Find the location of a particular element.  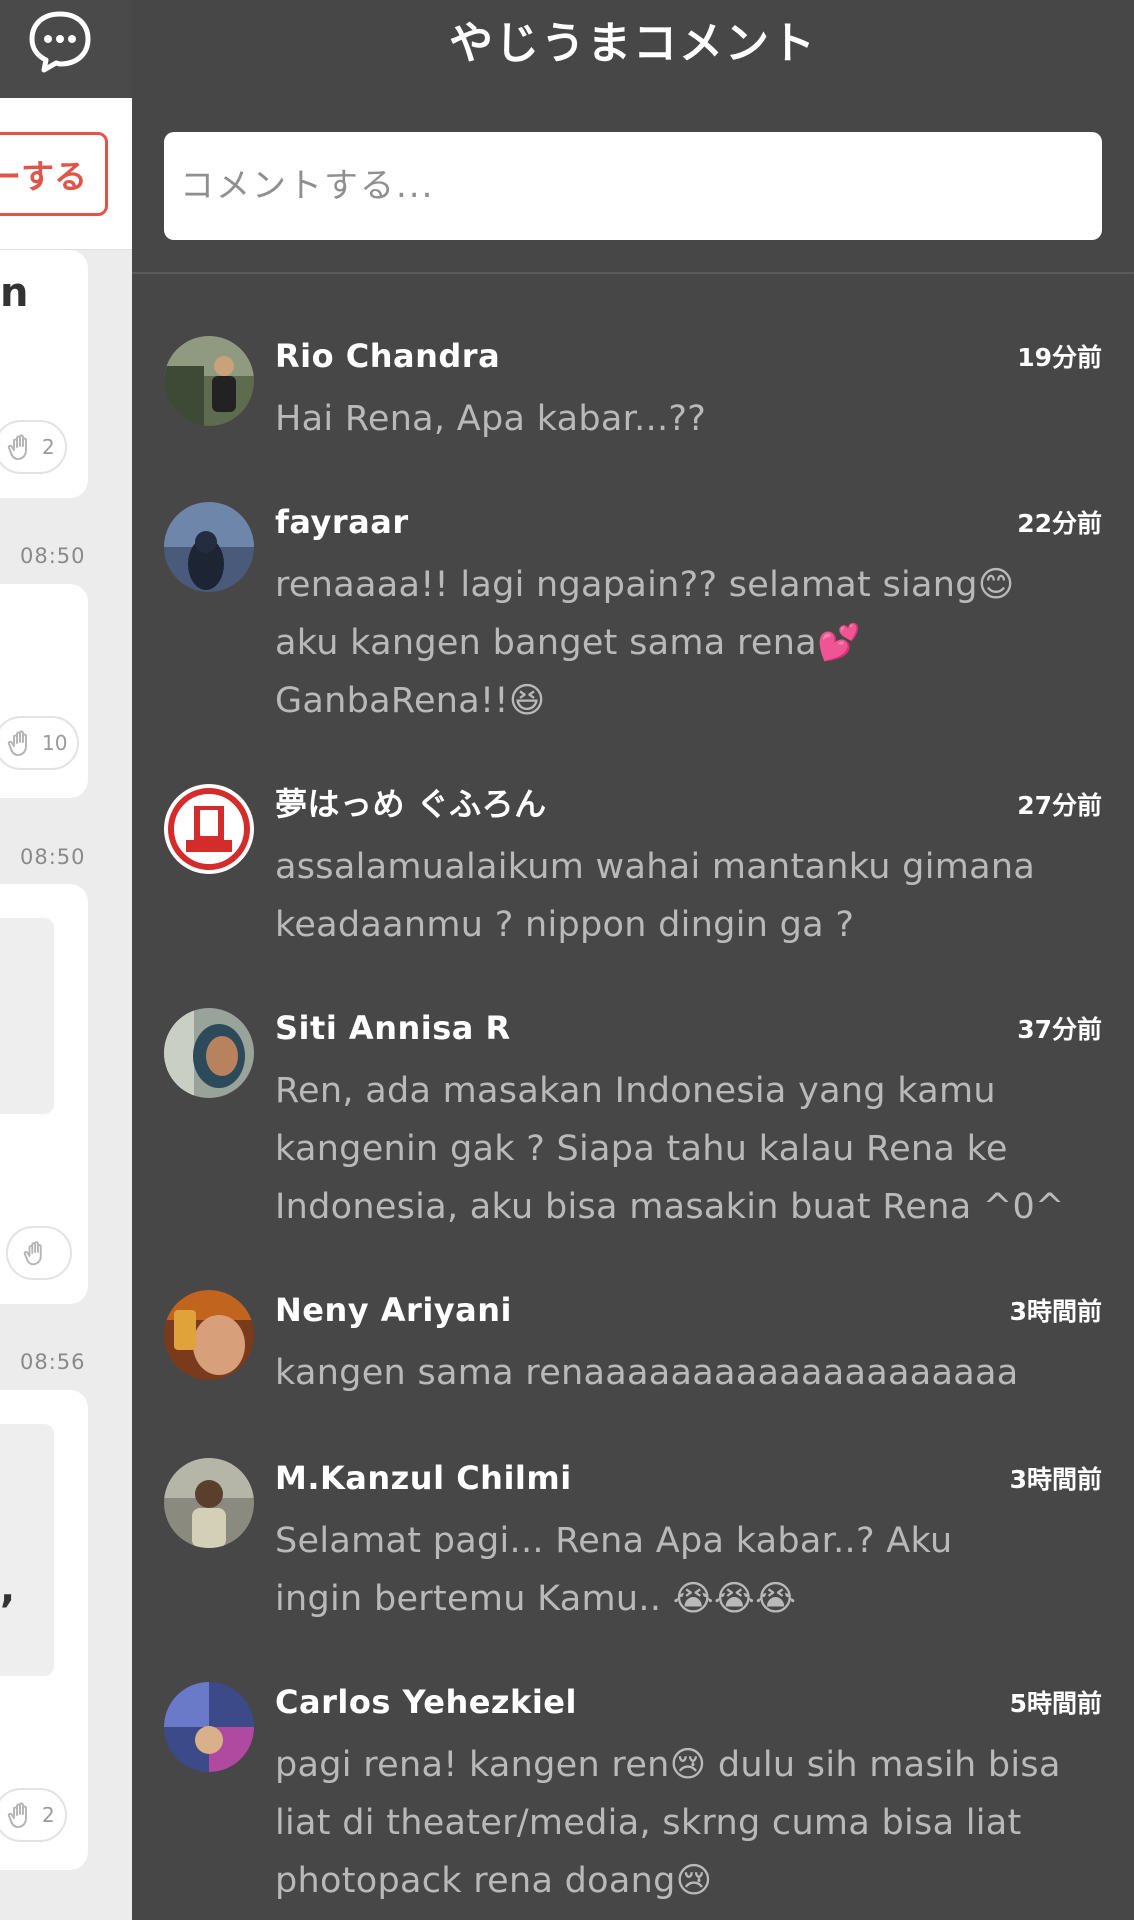

left-top-bar is located at coordinates (66, 49).